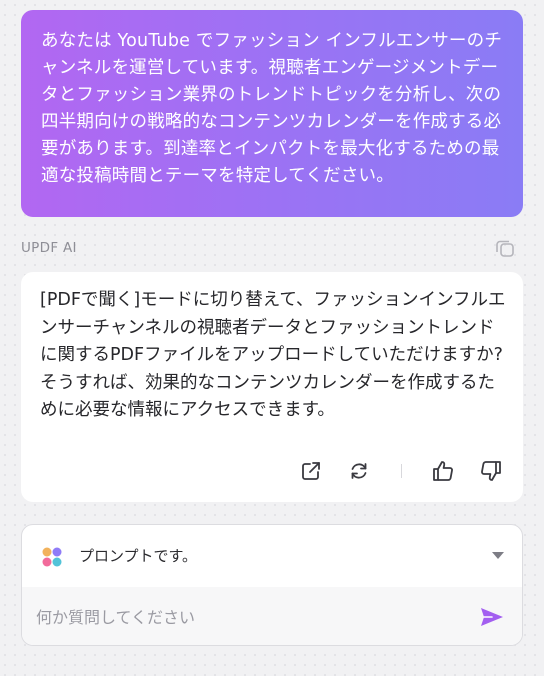 Image resolution: width=544 pixels, height=676 pixels. I want to click on regenerate-button, so click(359, 471).